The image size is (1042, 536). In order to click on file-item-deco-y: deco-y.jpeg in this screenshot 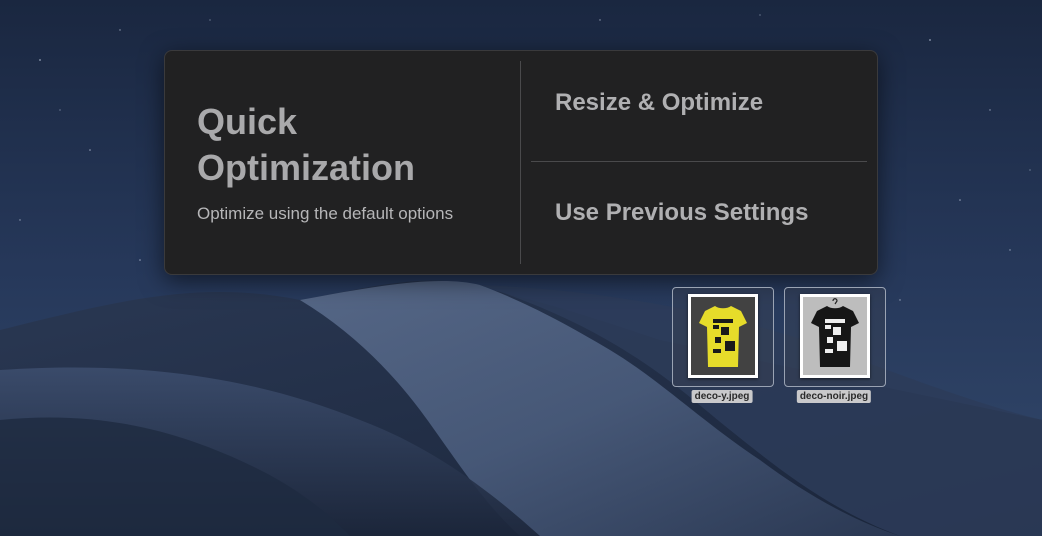, I will do `click(723, 349)`.